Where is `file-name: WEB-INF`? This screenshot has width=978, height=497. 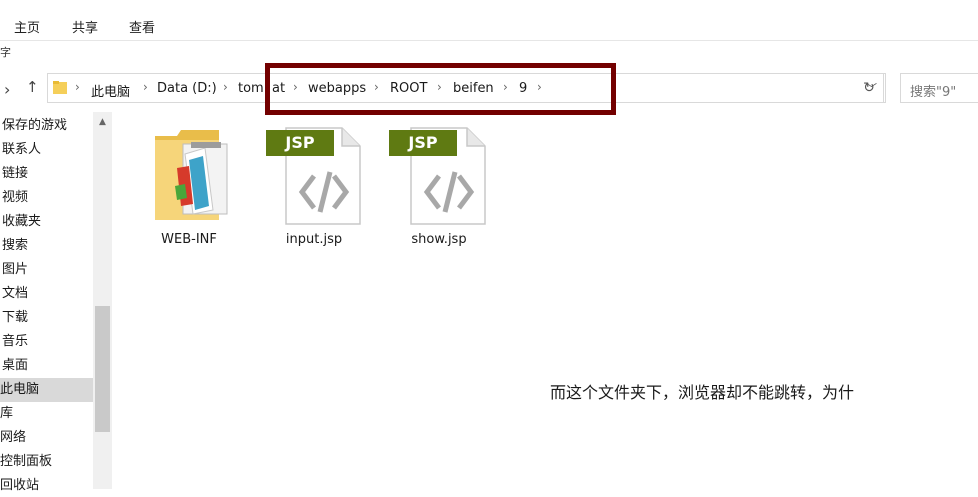 file-name: WEB-INF is located at coordinates (189, 239).